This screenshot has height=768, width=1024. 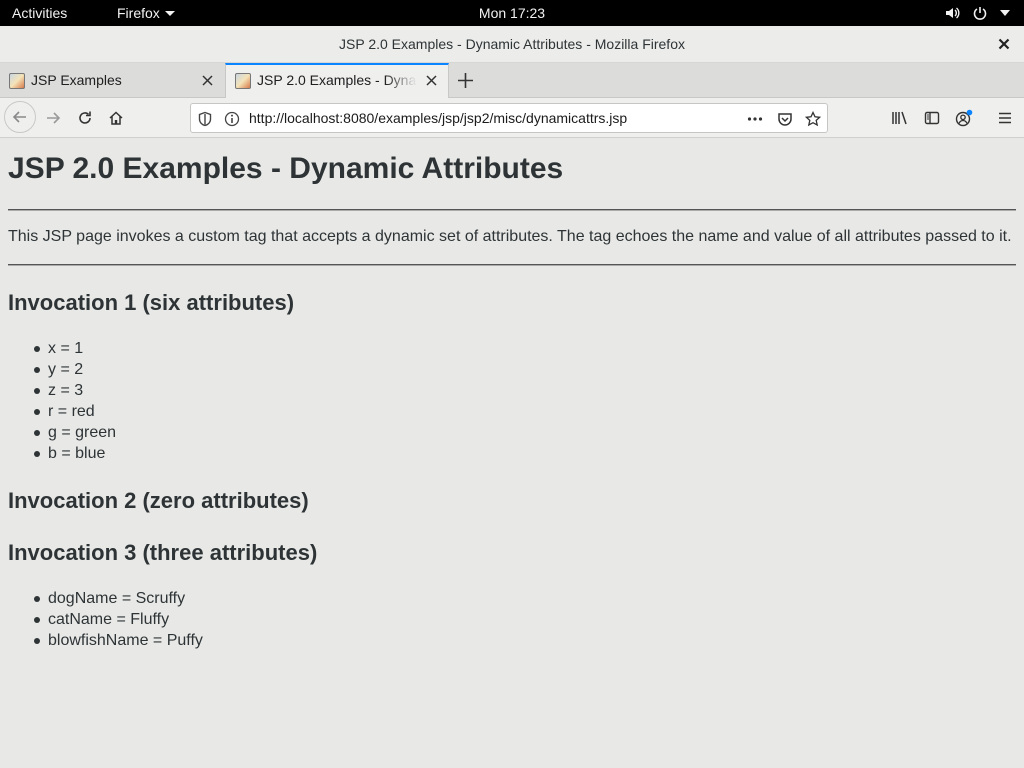 What do you see at coordinates (74, 348) in the screenshot?
I see `list-item: x = 1` at bounding box center [74, 348].